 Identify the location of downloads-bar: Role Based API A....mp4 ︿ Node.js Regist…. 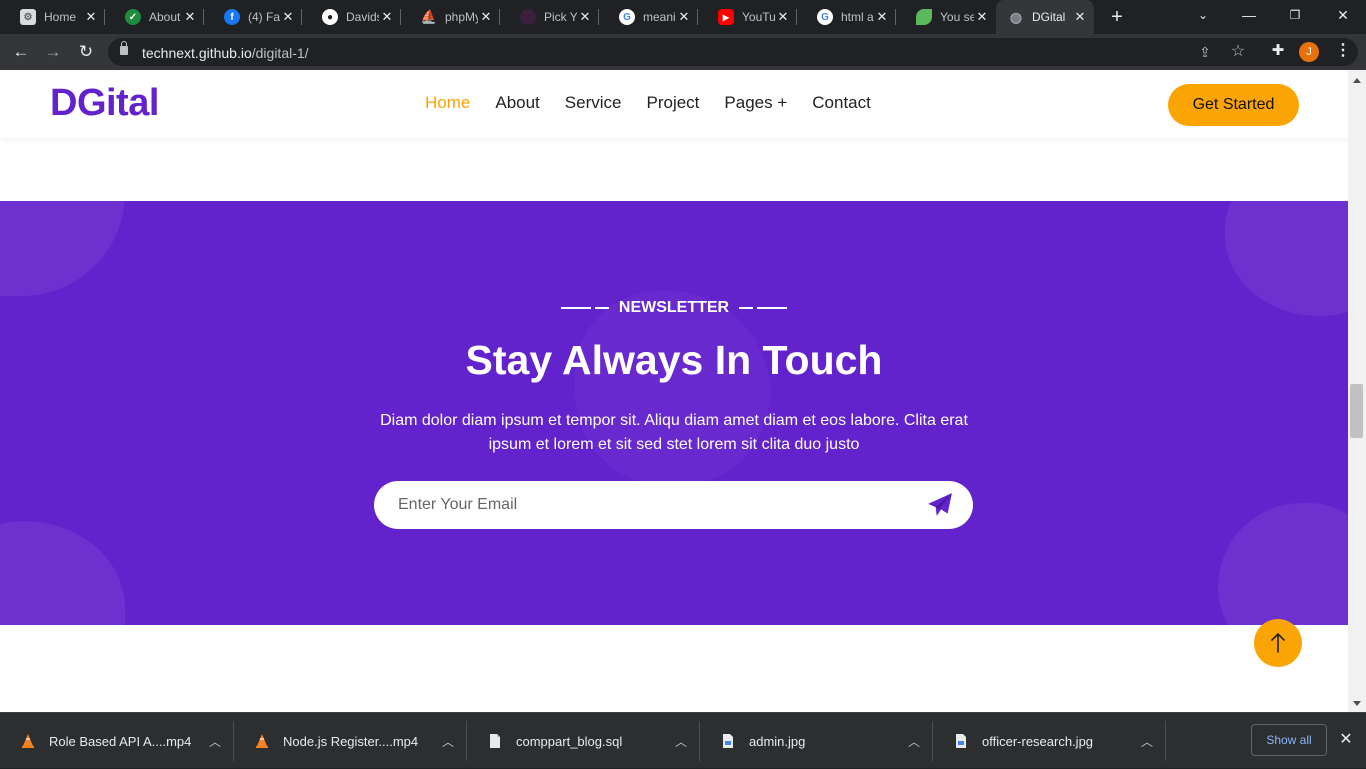
(683, 740).